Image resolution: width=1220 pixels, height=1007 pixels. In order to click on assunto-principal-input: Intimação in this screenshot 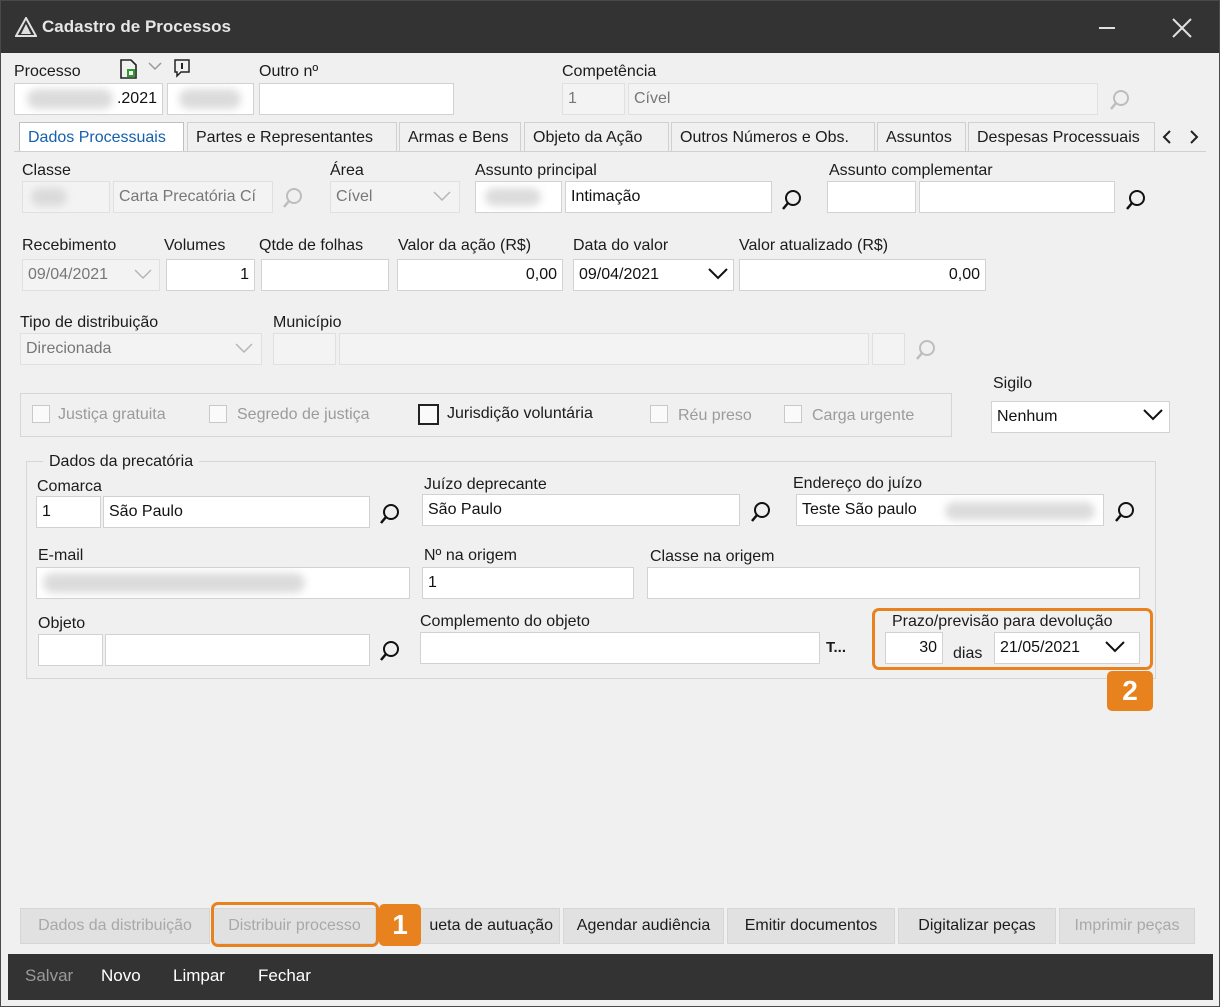, I will do `click(668, 197)`.